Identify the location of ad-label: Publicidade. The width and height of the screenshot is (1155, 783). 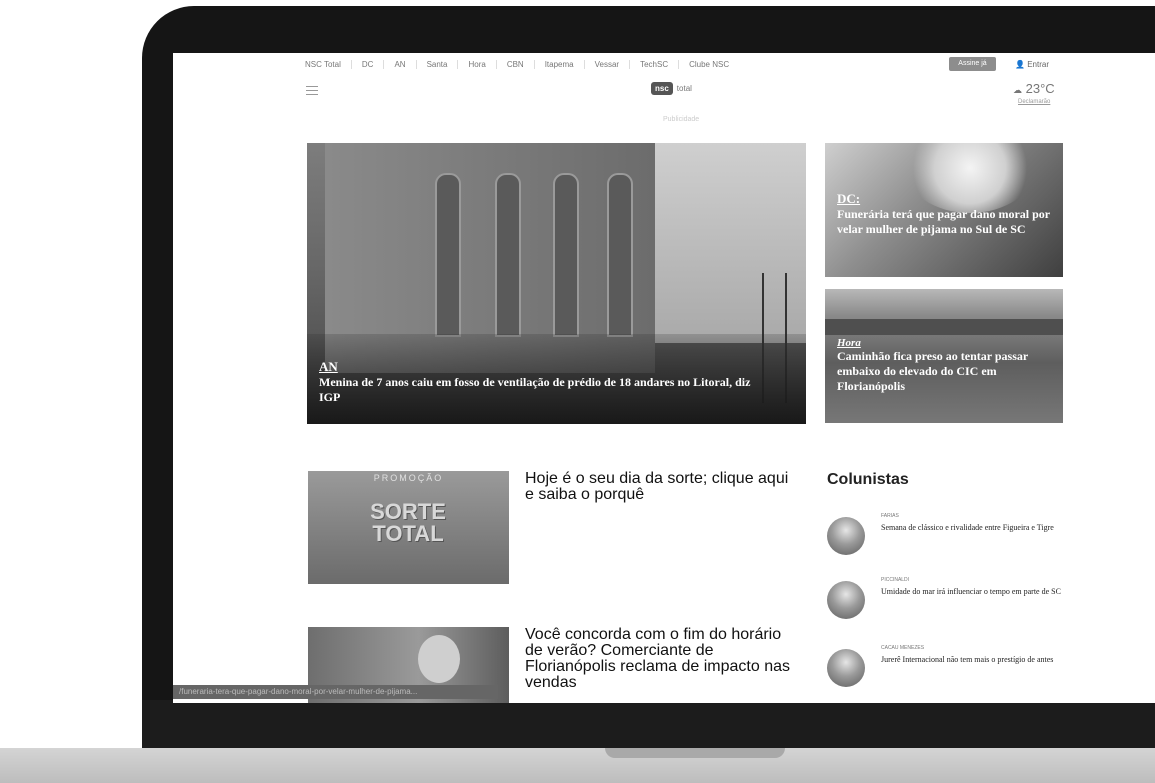
(681, 119).